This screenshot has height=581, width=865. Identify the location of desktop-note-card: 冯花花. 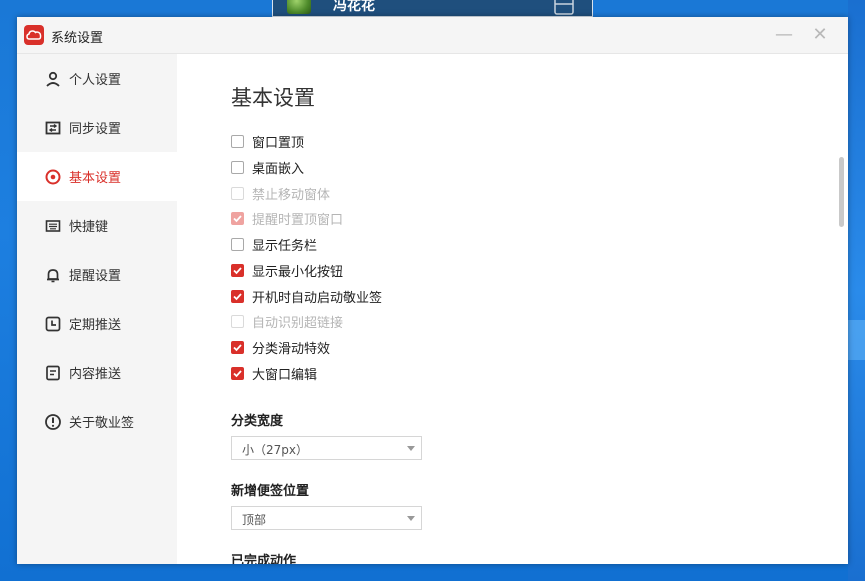
(432, 8).